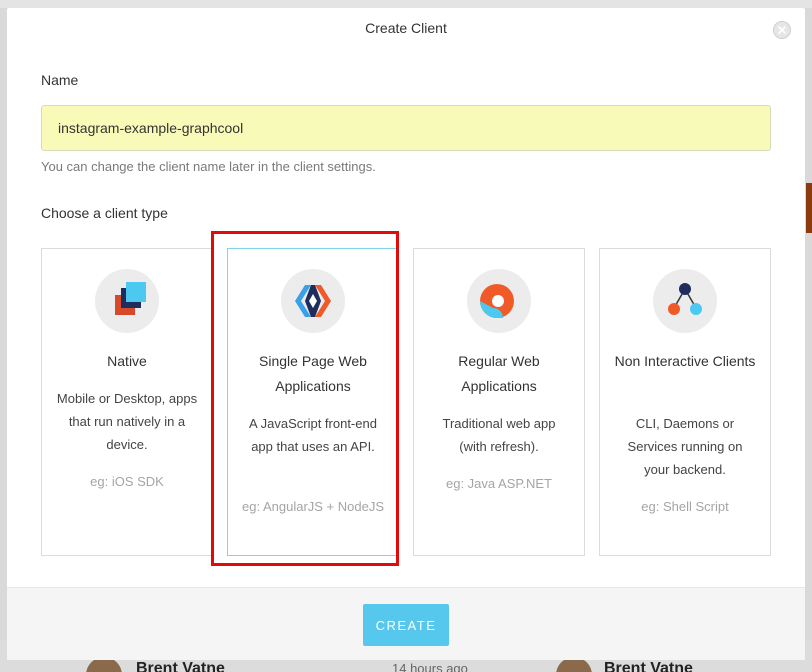 The width and height of the screenshot is (812, 672). Describe the element at coordinates (313, 373) in the screenshot. I see `card-title: Single Page Web Applications` at that location.